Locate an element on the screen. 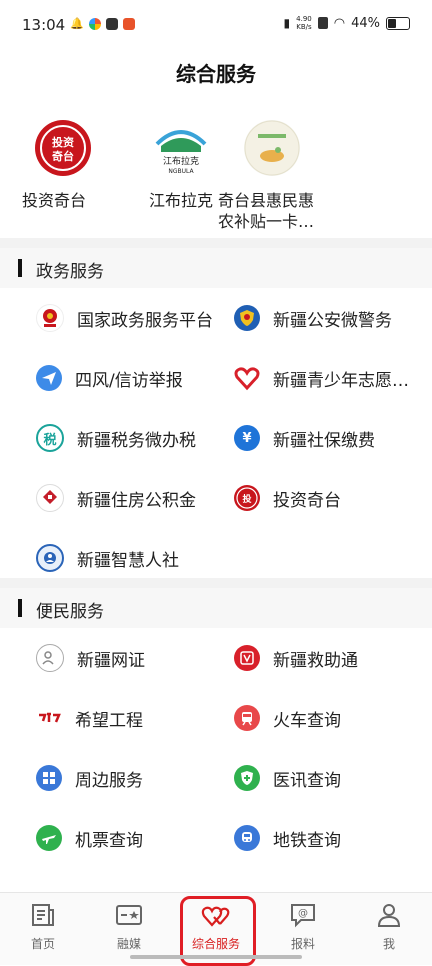  rescue-icon is located at coordinates (247, 658).